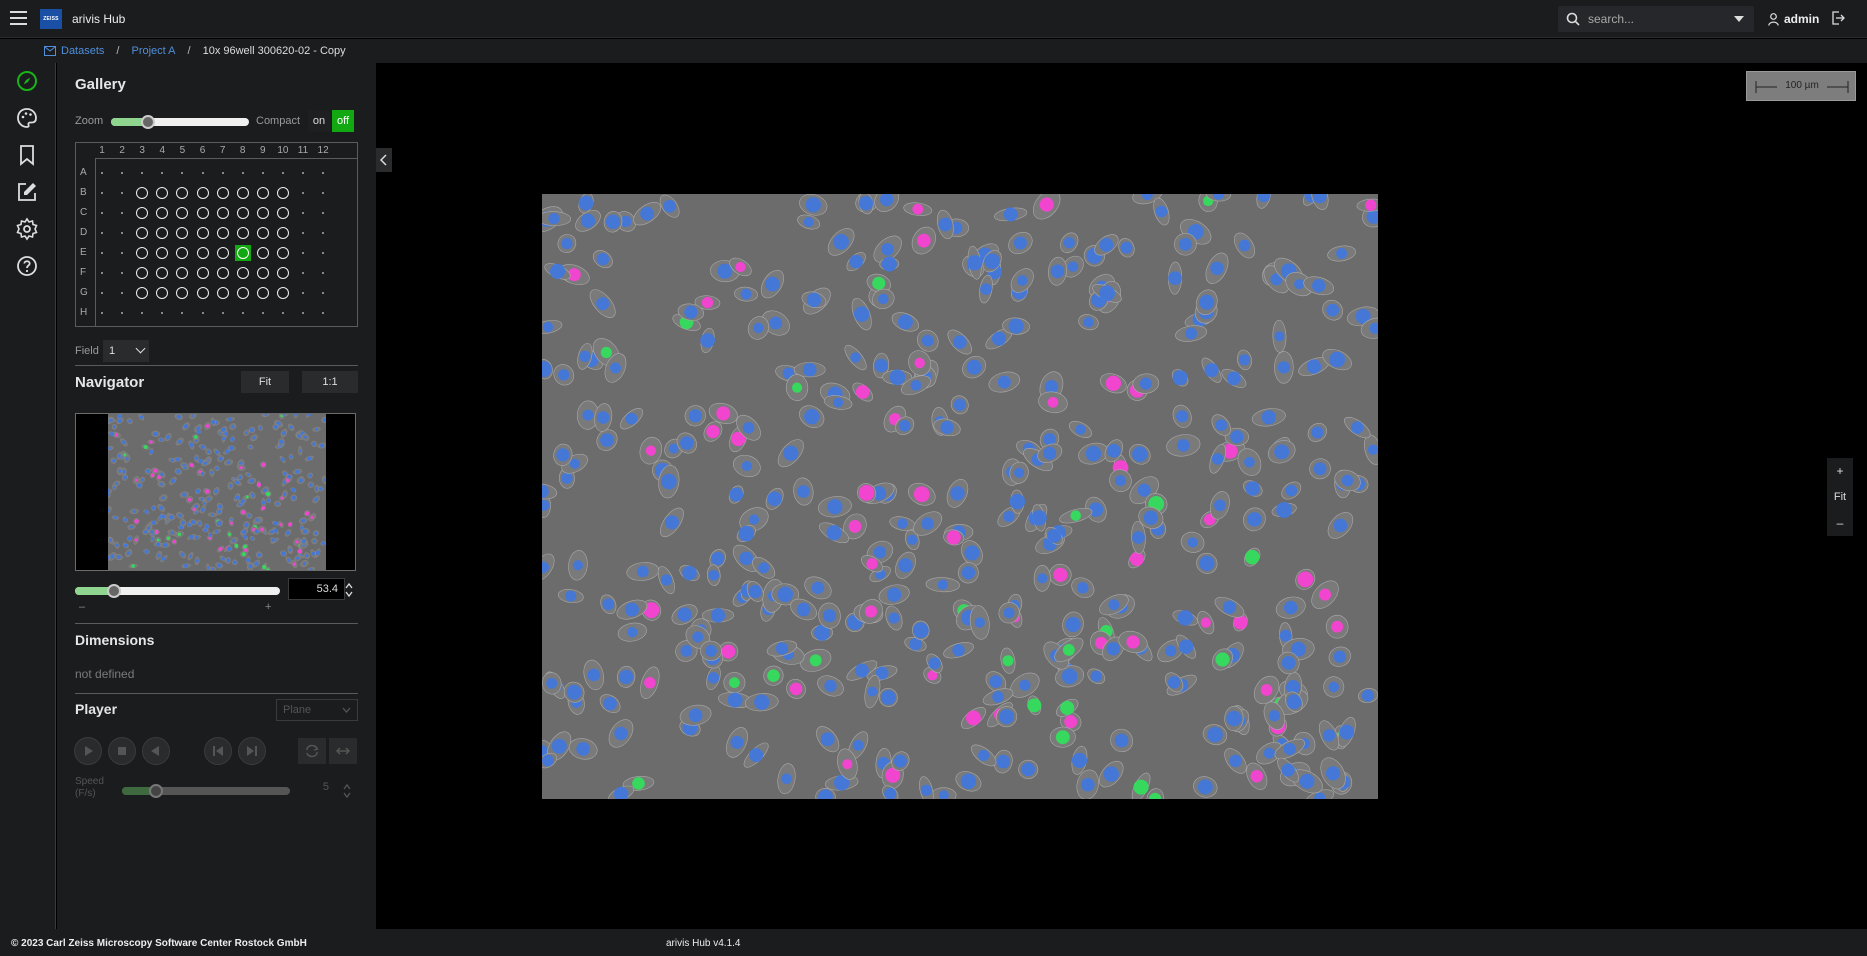  What do you see at coordinates (343, 121) in the screenshot?
I see `compact-off-button: off` at bounding box center [343, 121].